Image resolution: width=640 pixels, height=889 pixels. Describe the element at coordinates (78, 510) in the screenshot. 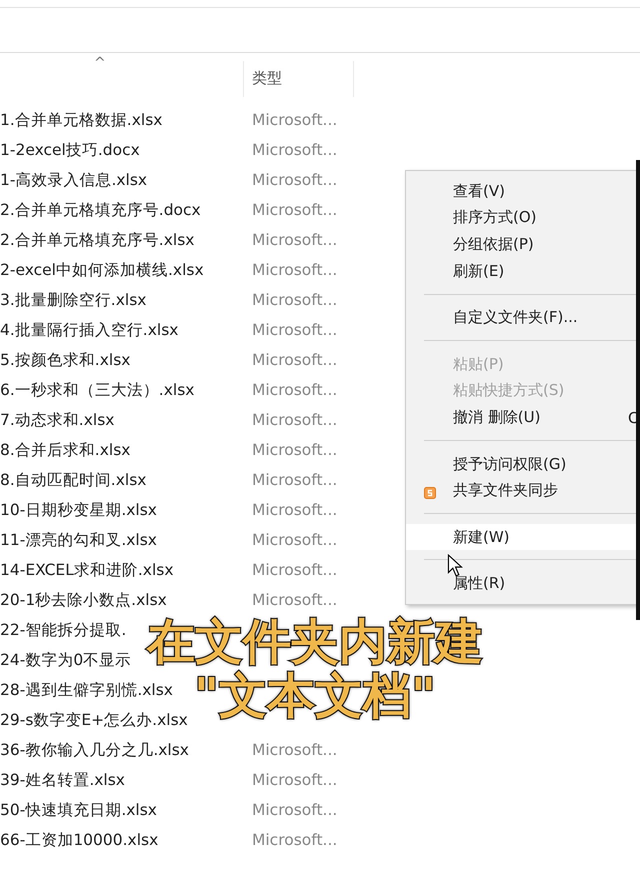

I see `file-name: 10-日期秒变星期.xlsx` at that location.